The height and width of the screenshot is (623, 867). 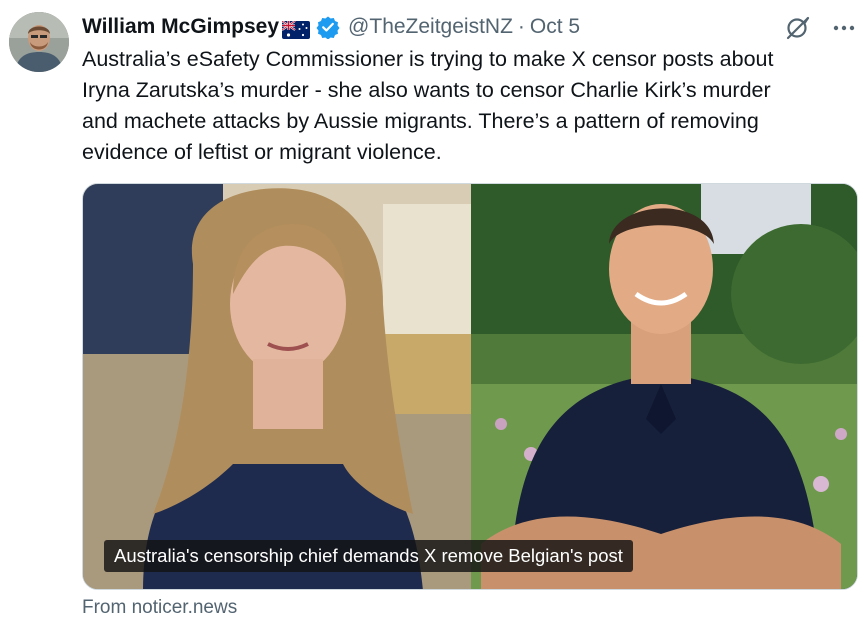 I want to click on more-icon, so click(x=844, y=28).